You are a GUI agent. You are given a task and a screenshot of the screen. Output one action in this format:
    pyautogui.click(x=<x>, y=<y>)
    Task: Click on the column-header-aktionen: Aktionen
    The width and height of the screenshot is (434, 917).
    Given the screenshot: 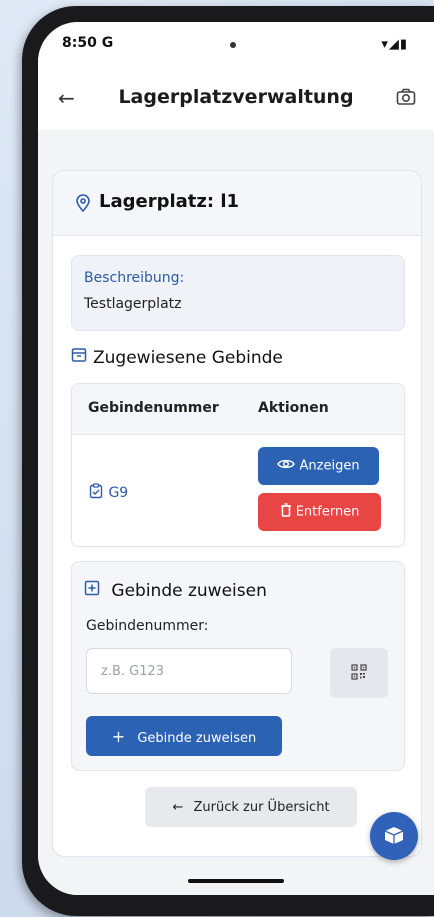 What is the action you would take?
    pyautogui.click(x=293, y=408)
    